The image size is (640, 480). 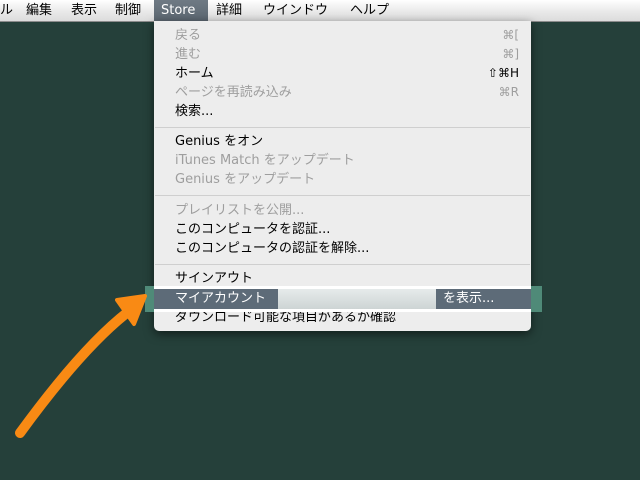 What do you see at coordinates (194, 73) in the screenshot?
I see `menu-item-label: ホーム` at bounding box center [194, 73].